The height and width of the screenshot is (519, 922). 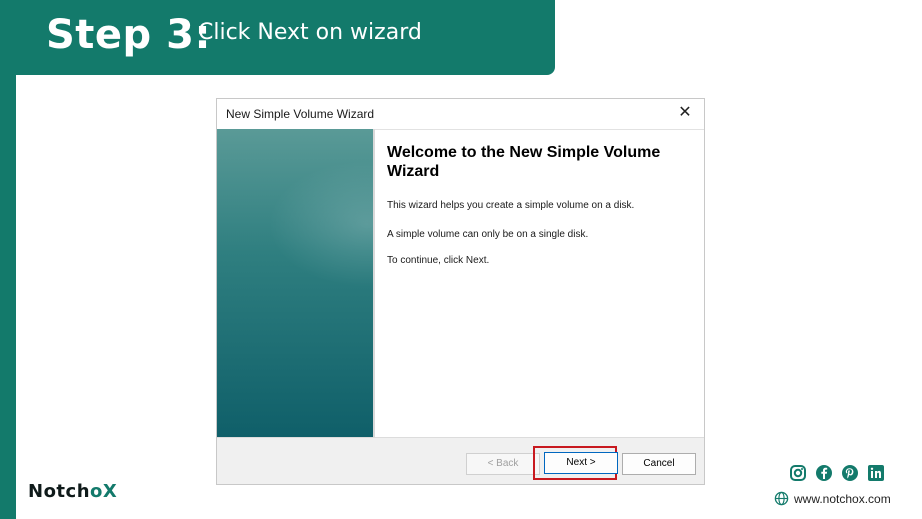 I want to click on wizard-side-panel, so click(x=295, y=283).